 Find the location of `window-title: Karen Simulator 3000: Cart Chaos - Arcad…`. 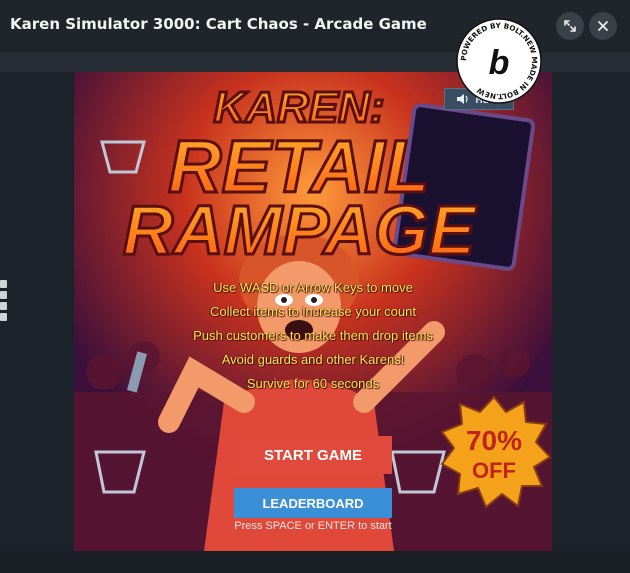

window-title: Karen Simulator 3000: Cart Chaos - Arcad… is located at coordinates (218, 24).